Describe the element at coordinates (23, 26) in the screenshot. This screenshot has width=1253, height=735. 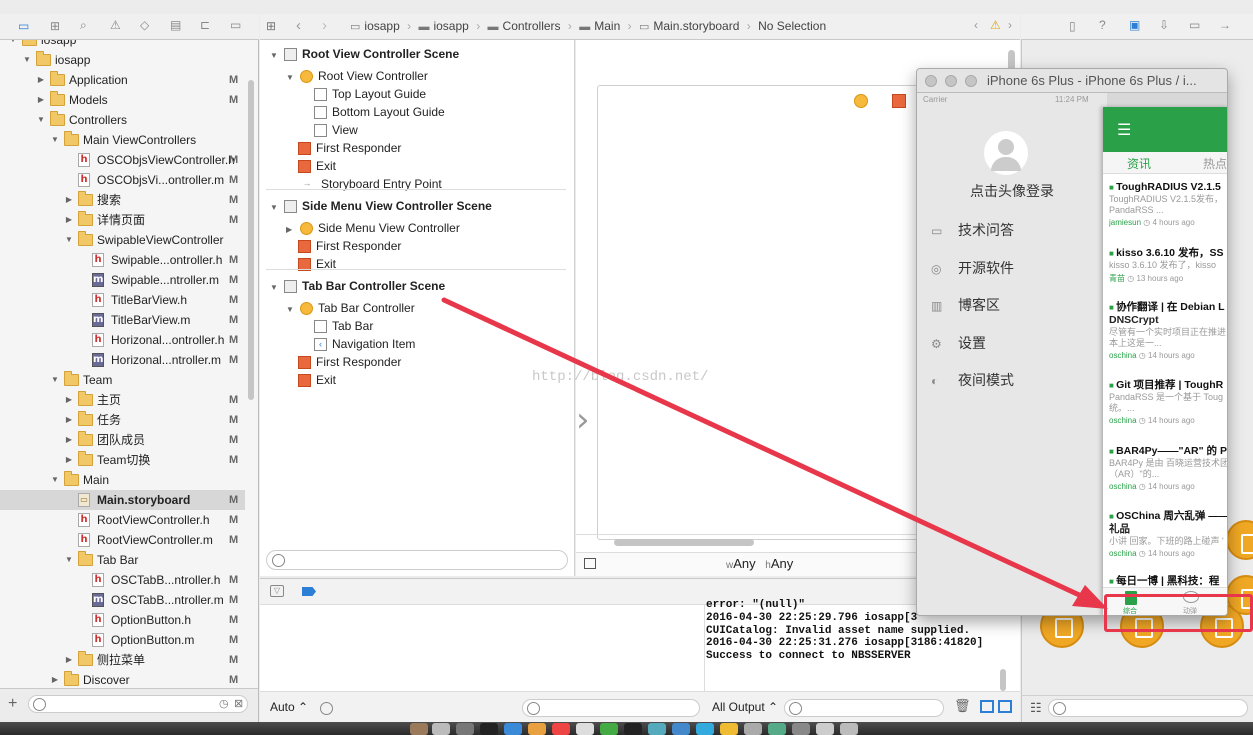
I see `project-navigator-icon: ▭` at that location.